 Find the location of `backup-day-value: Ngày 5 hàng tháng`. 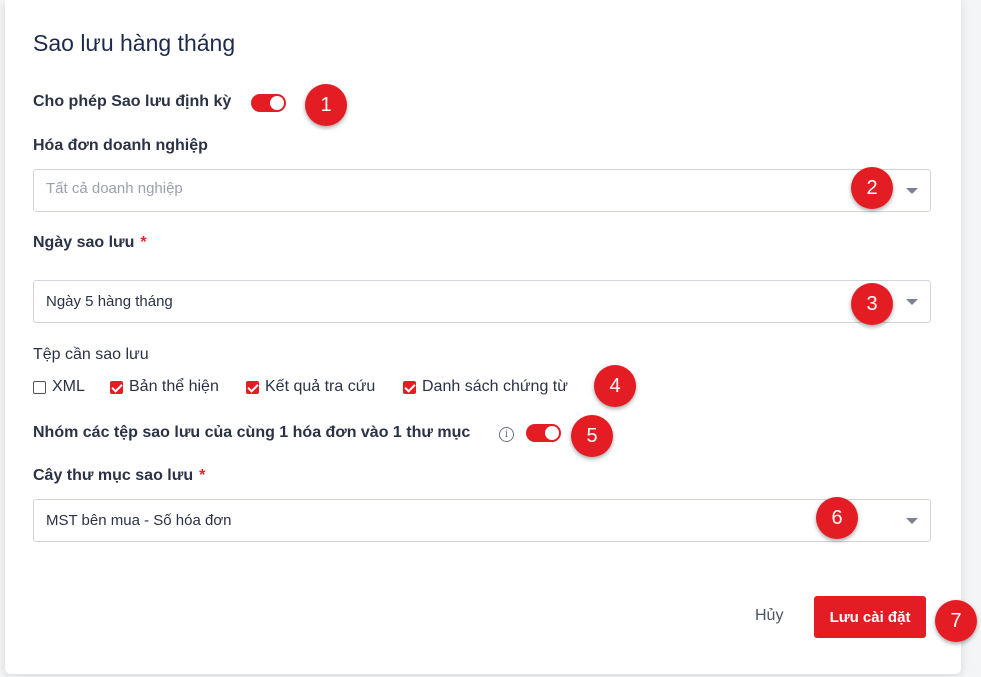

backup-day-value: Ngày 5 hàng tháng is located at coordinates (109, 301).